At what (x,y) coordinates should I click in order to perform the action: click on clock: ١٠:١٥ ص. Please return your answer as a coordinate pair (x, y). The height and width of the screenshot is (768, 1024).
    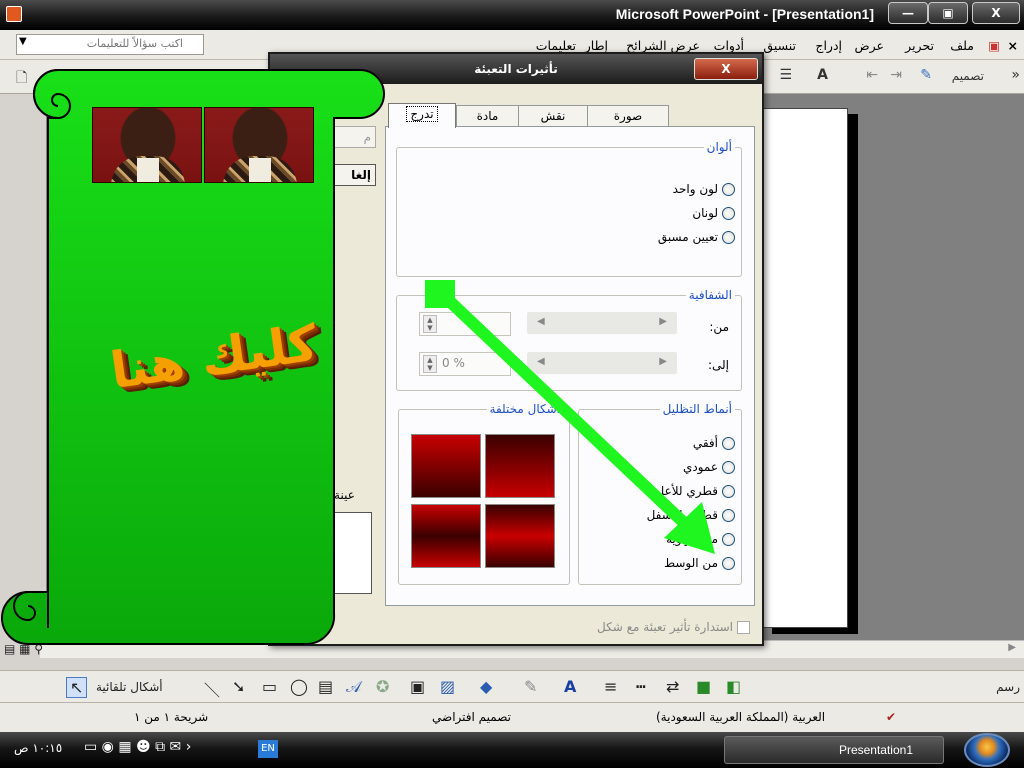
    Looking at the image, I should click on (38, 748).